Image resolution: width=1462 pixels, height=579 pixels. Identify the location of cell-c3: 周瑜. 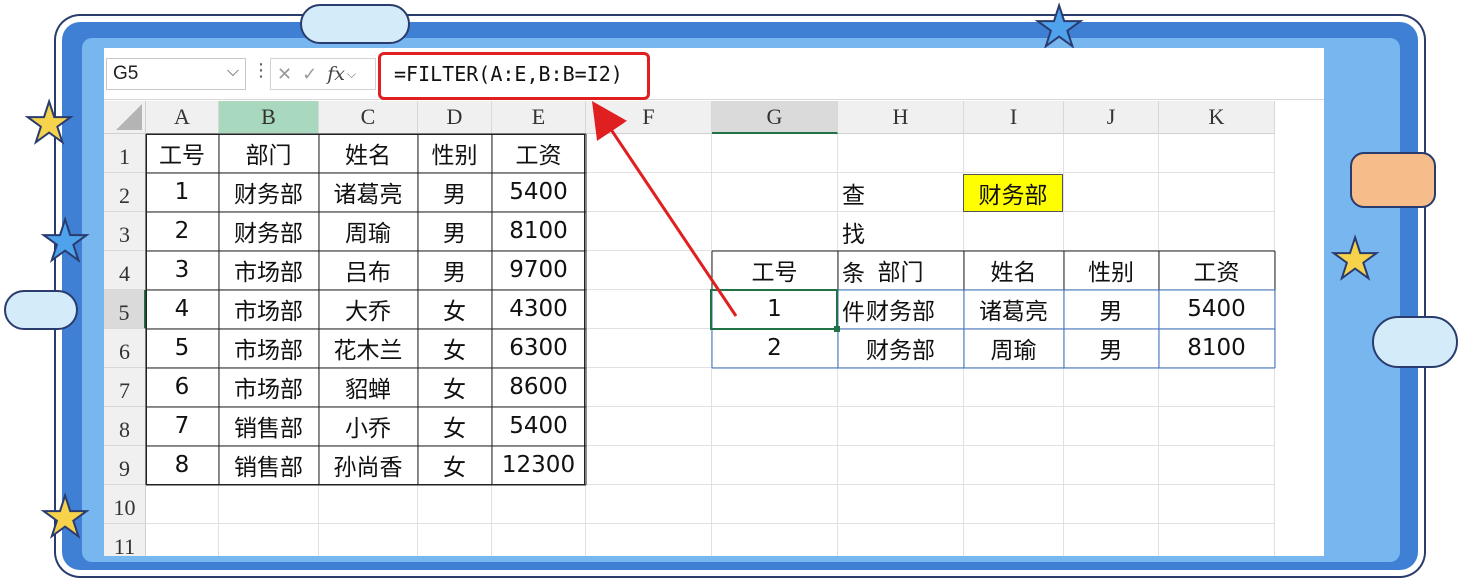
(368, 231).